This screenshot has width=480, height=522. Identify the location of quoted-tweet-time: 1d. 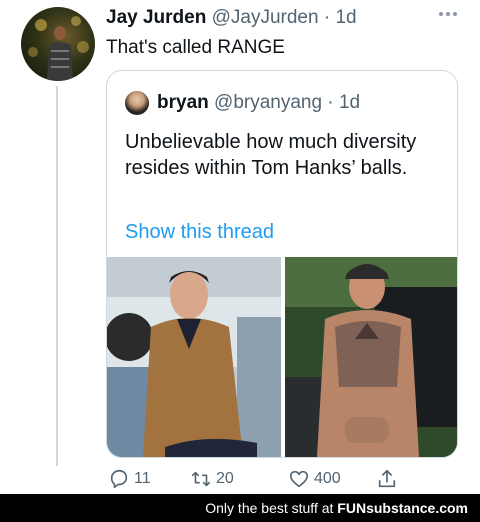
(349, 102).